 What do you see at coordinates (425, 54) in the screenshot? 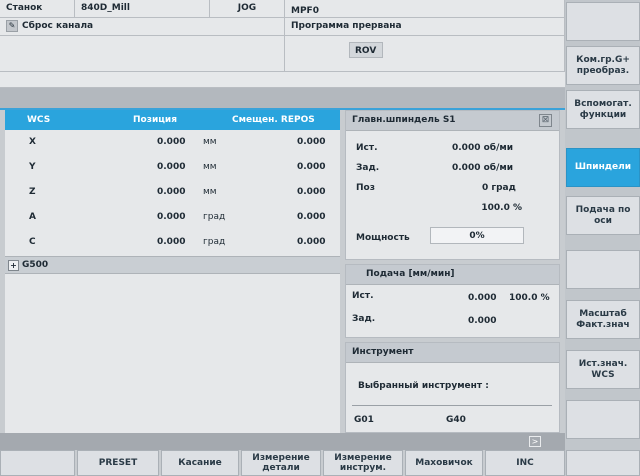
I see `rov-area: ROV` at bounding box center [425, 54].